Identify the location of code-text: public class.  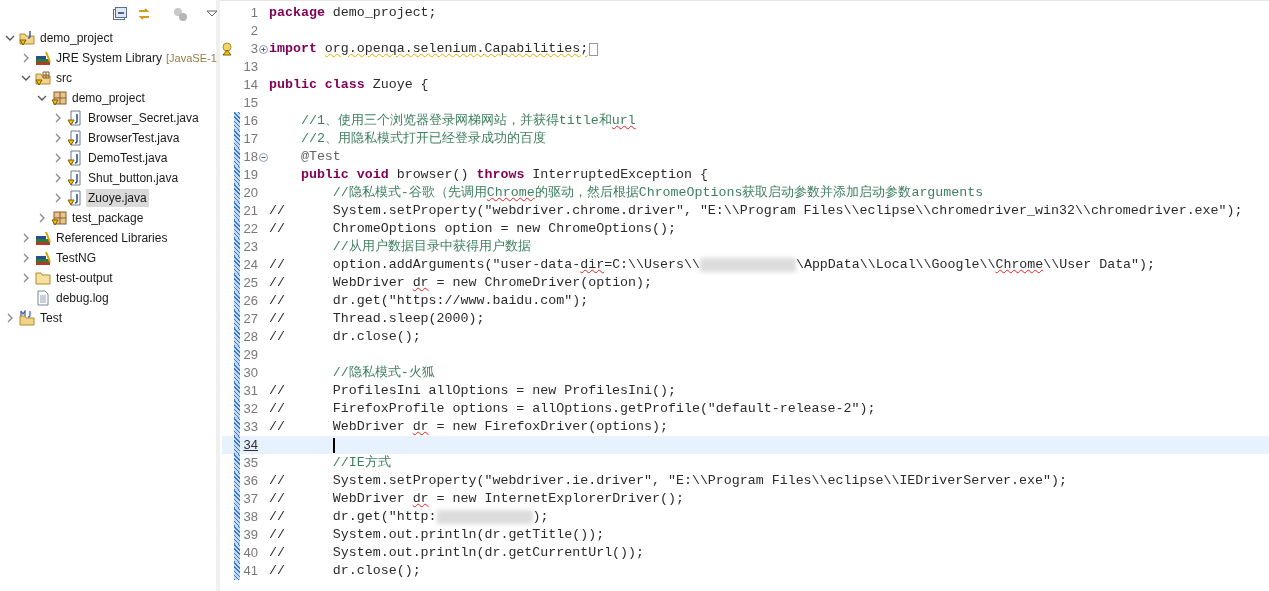
(317, 85).